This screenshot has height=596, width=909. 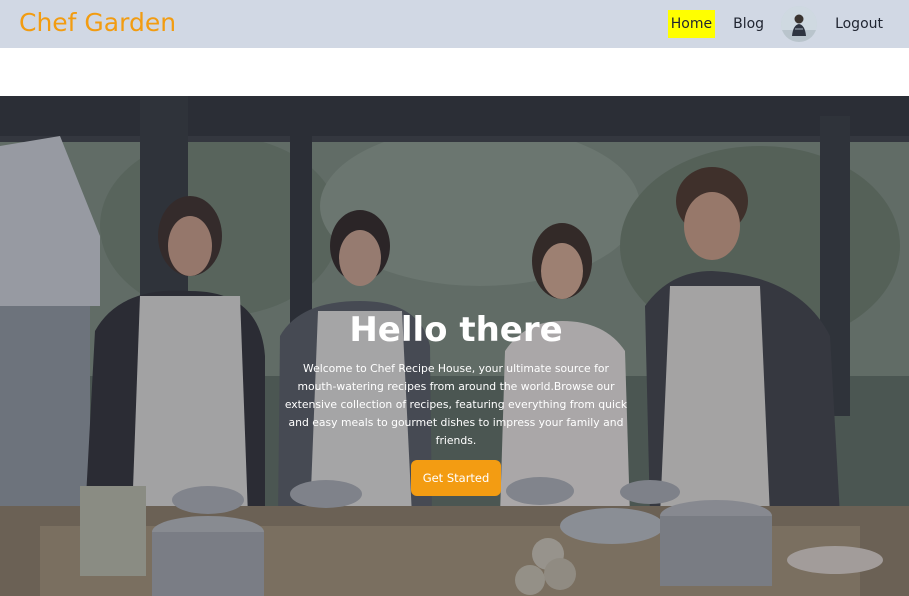 I want to click on nav-home-link: Home, so click(x=691, y=24).